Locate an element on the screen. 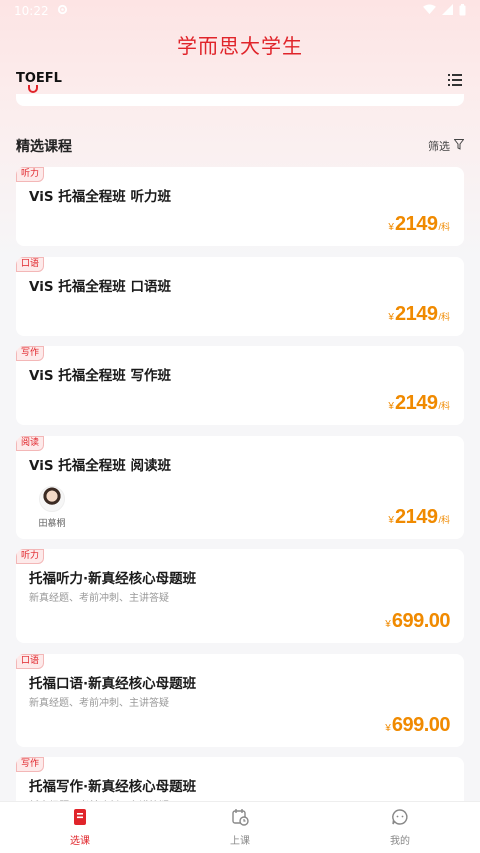 This screenshot has height=853, width=480. teacher-info: 田慕桐 is located at coordinates (52, 507).